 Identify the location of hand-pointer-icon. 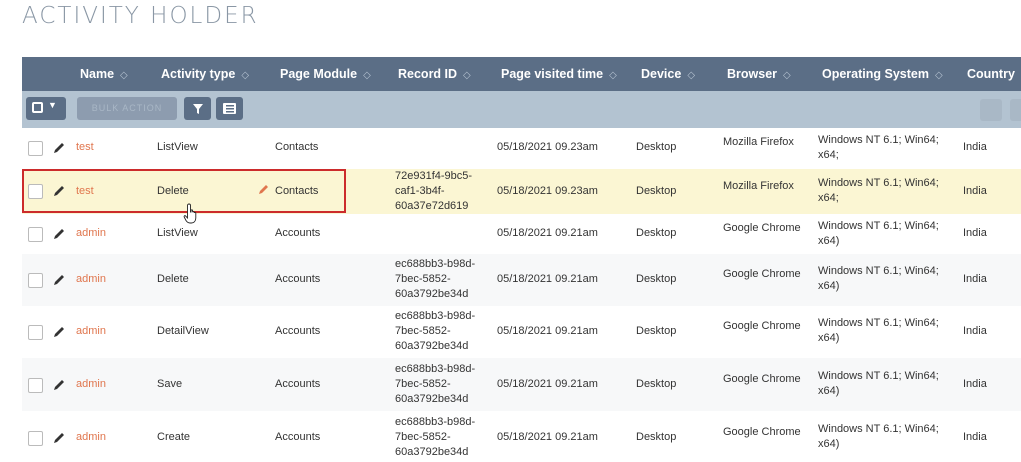
(190, 213).